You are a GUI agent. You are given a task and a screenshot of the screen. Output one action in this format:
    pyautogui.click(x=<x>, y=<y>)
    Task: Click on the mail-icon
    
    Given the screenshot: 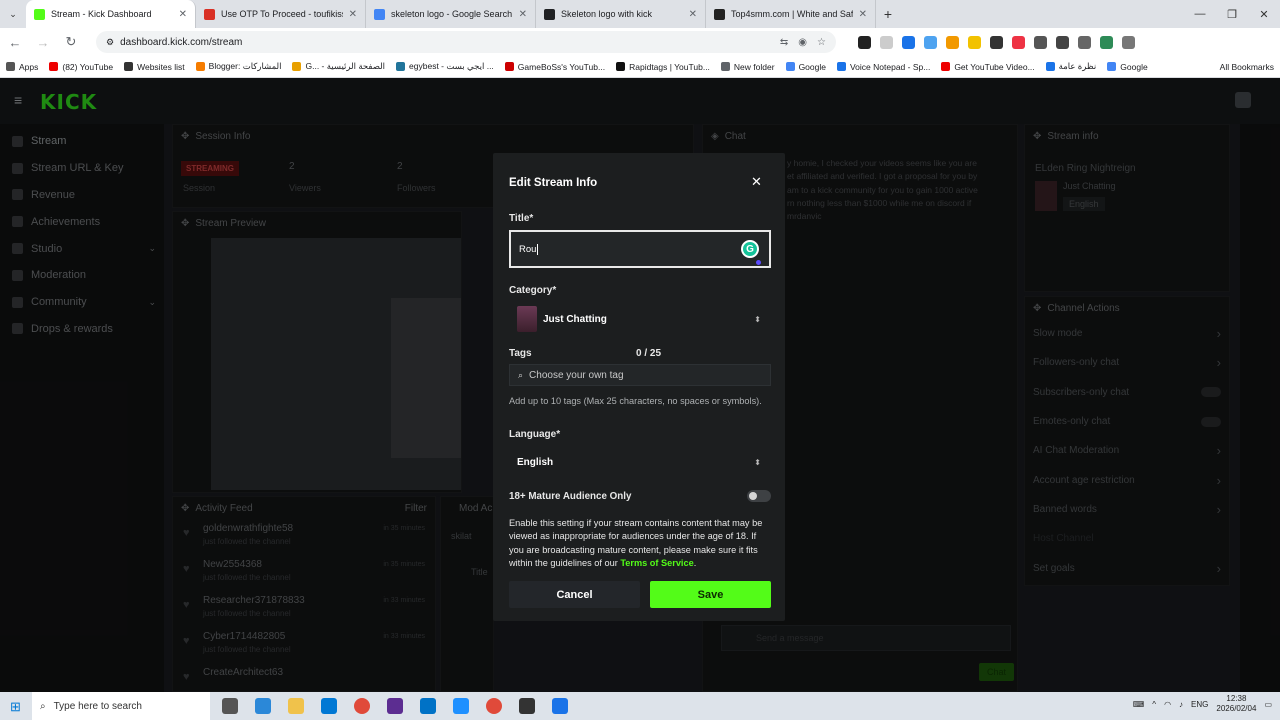 What is the action you would take?
    pyautogui.click(x=428, y=706)
    